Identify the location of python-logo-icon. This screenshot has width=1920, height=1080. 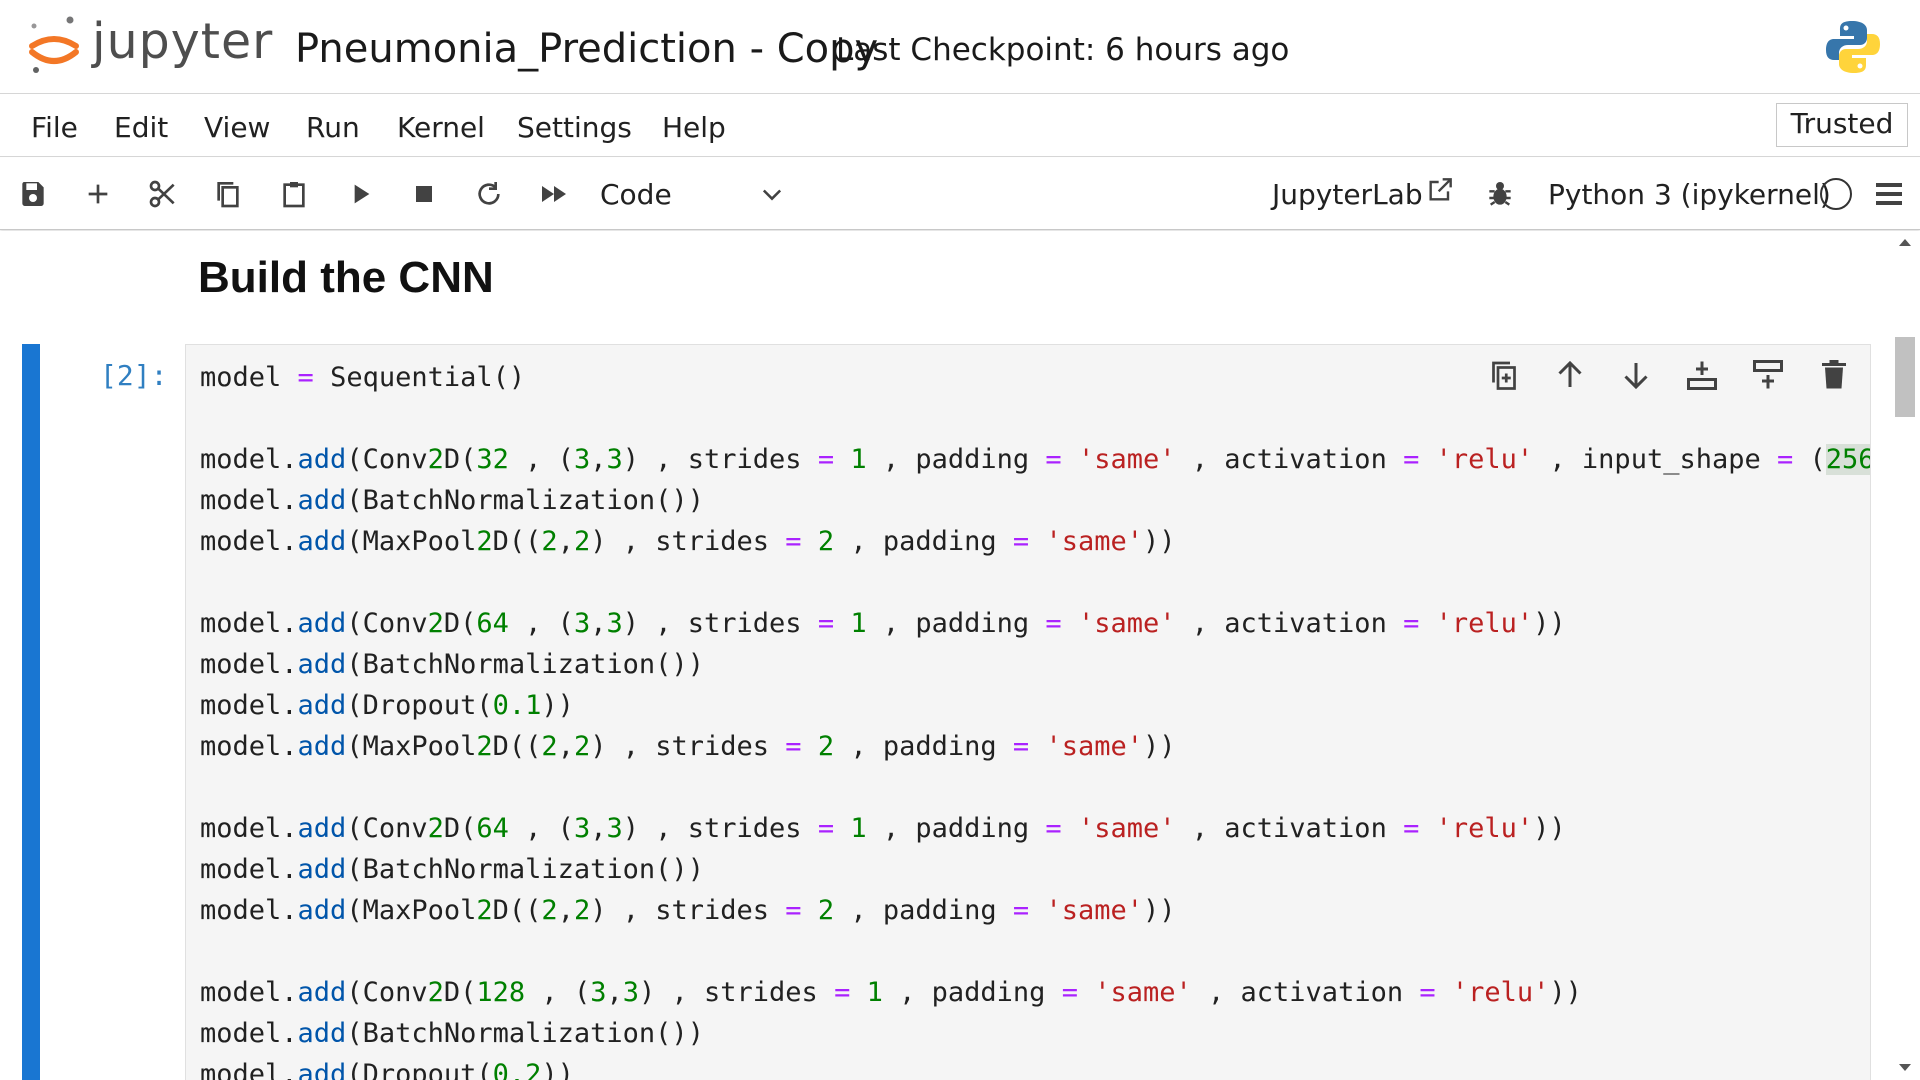
(1853, 47).